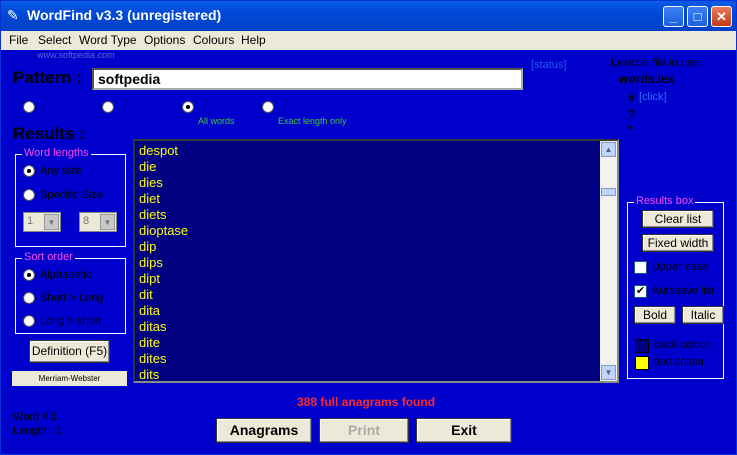 This screenshot has height=455, width=737. Describe the element at coordinates (30, 221) in the screenshot. I see `size-from-value: 1` at that location.